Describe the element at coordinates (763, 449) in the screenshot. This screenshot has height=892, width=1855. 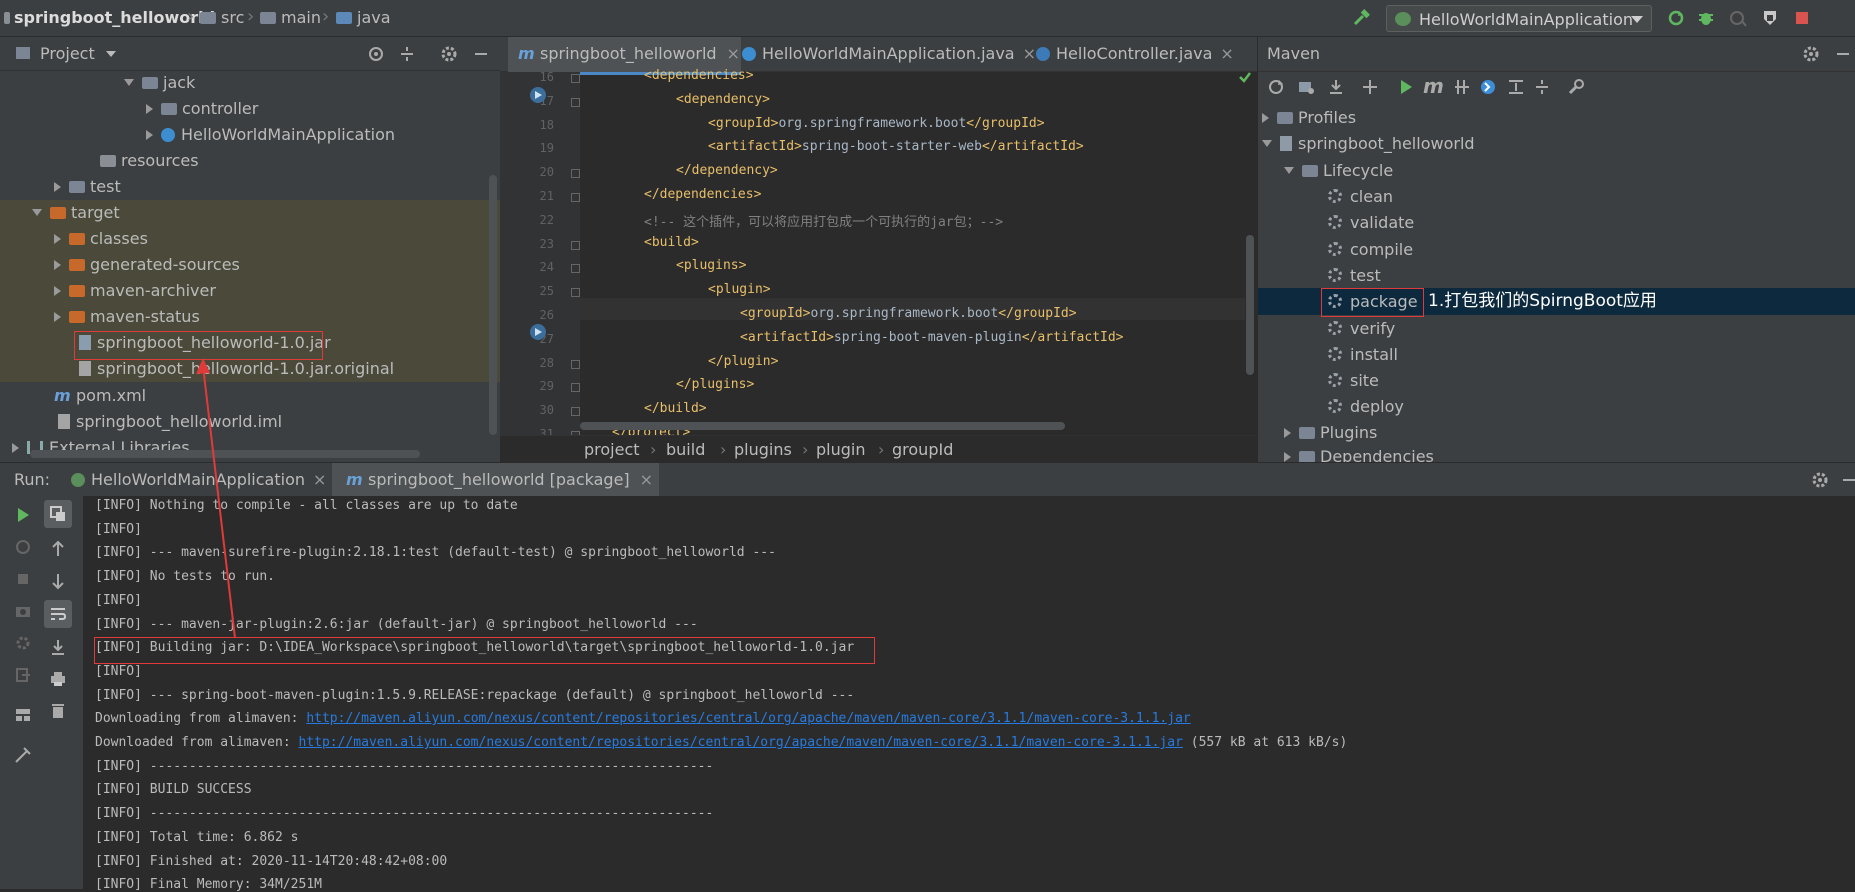
I see `xml-crumb-plugins: plugins` at that location.